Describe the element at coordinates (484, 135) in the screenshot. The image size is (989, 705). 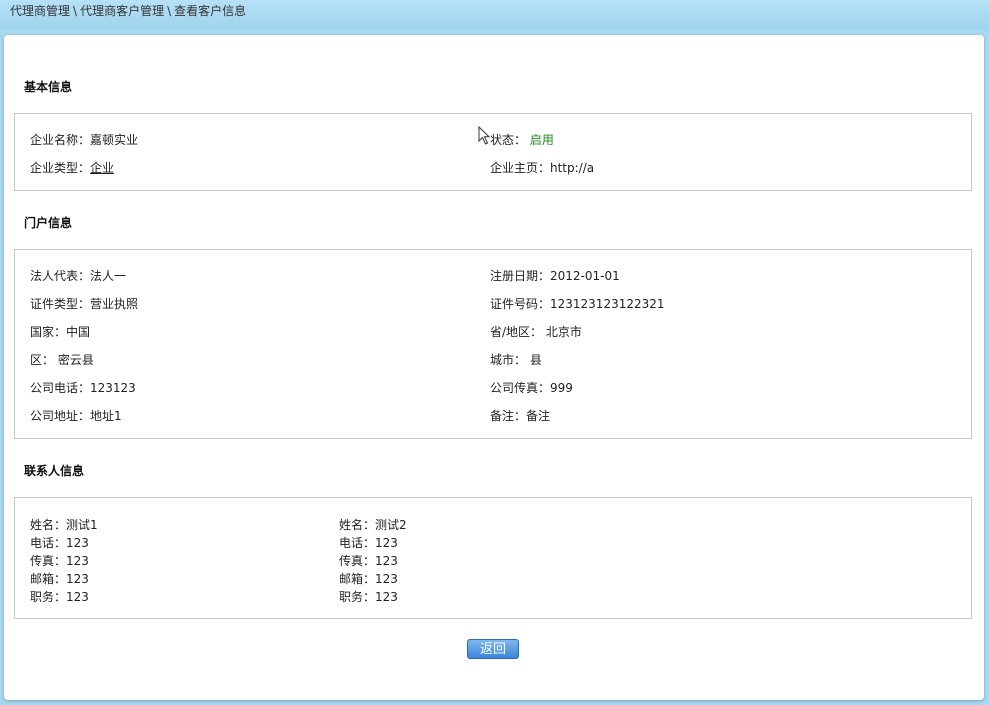
I see `mouse-cursor-icon` at that location.